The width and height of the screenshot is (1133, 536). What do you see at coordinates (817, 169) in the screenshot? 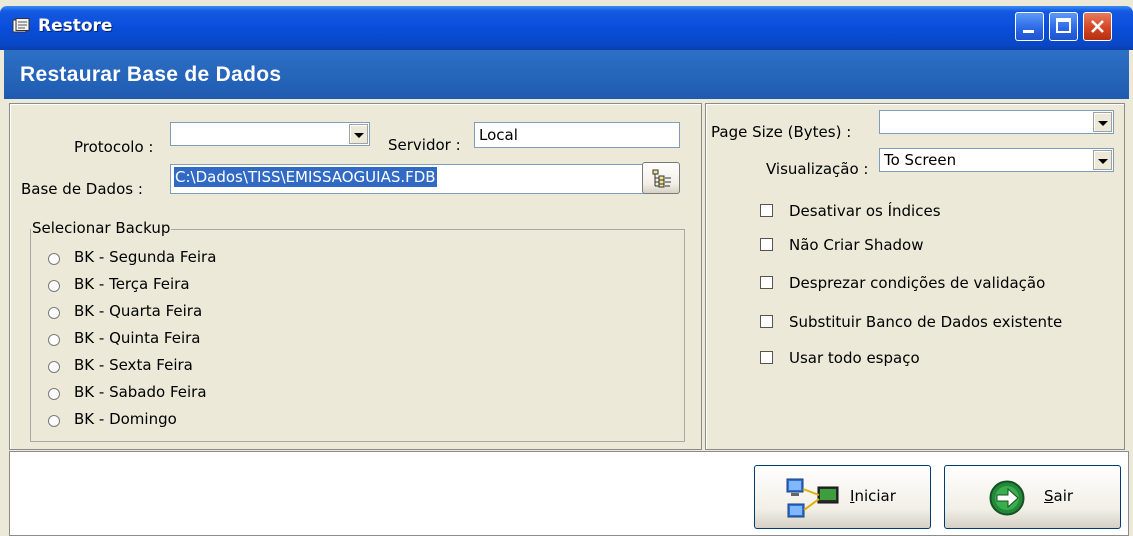
I see `visualizacao-label: Visualização :` at bounding box center [817, 169].